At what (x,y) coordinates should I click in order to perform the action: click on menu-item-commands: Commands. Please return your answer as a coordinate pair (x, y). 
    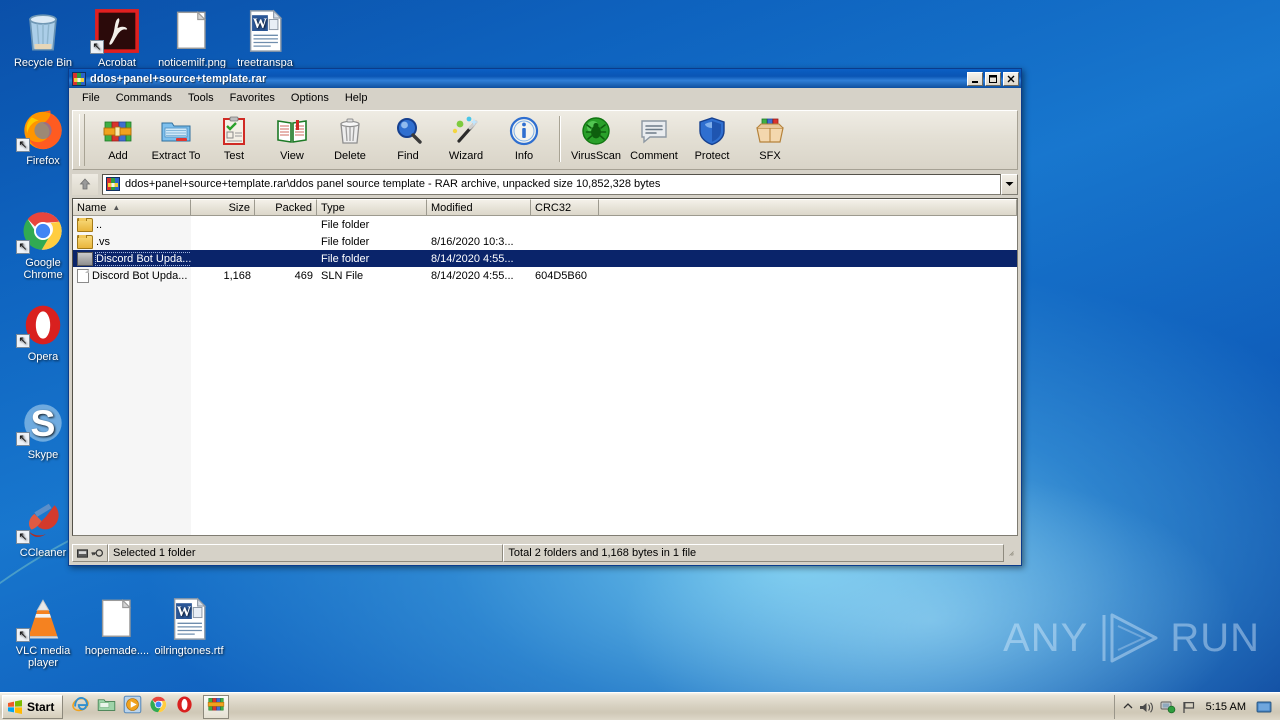
    Looking at the image, I should click on (144, 98).